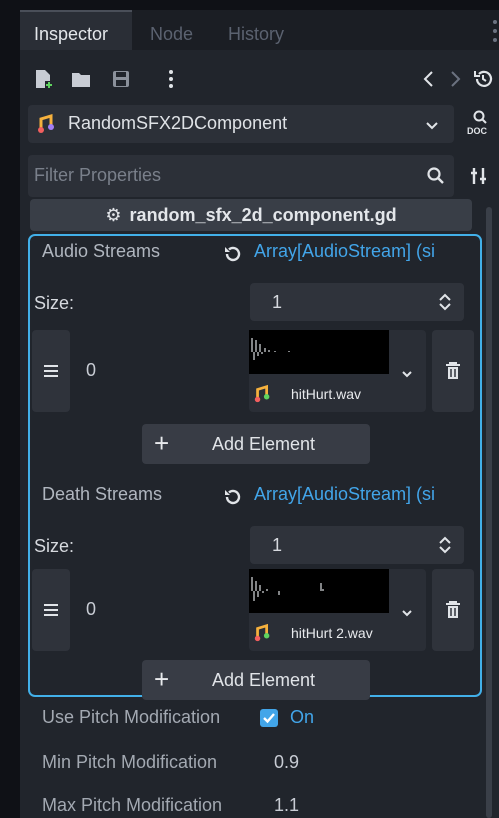 The width and height of the screenshot is (499, 818). Describe the element at coordinates (495, 31) in the screenshot. I see `dock-menu-icon` at that location.